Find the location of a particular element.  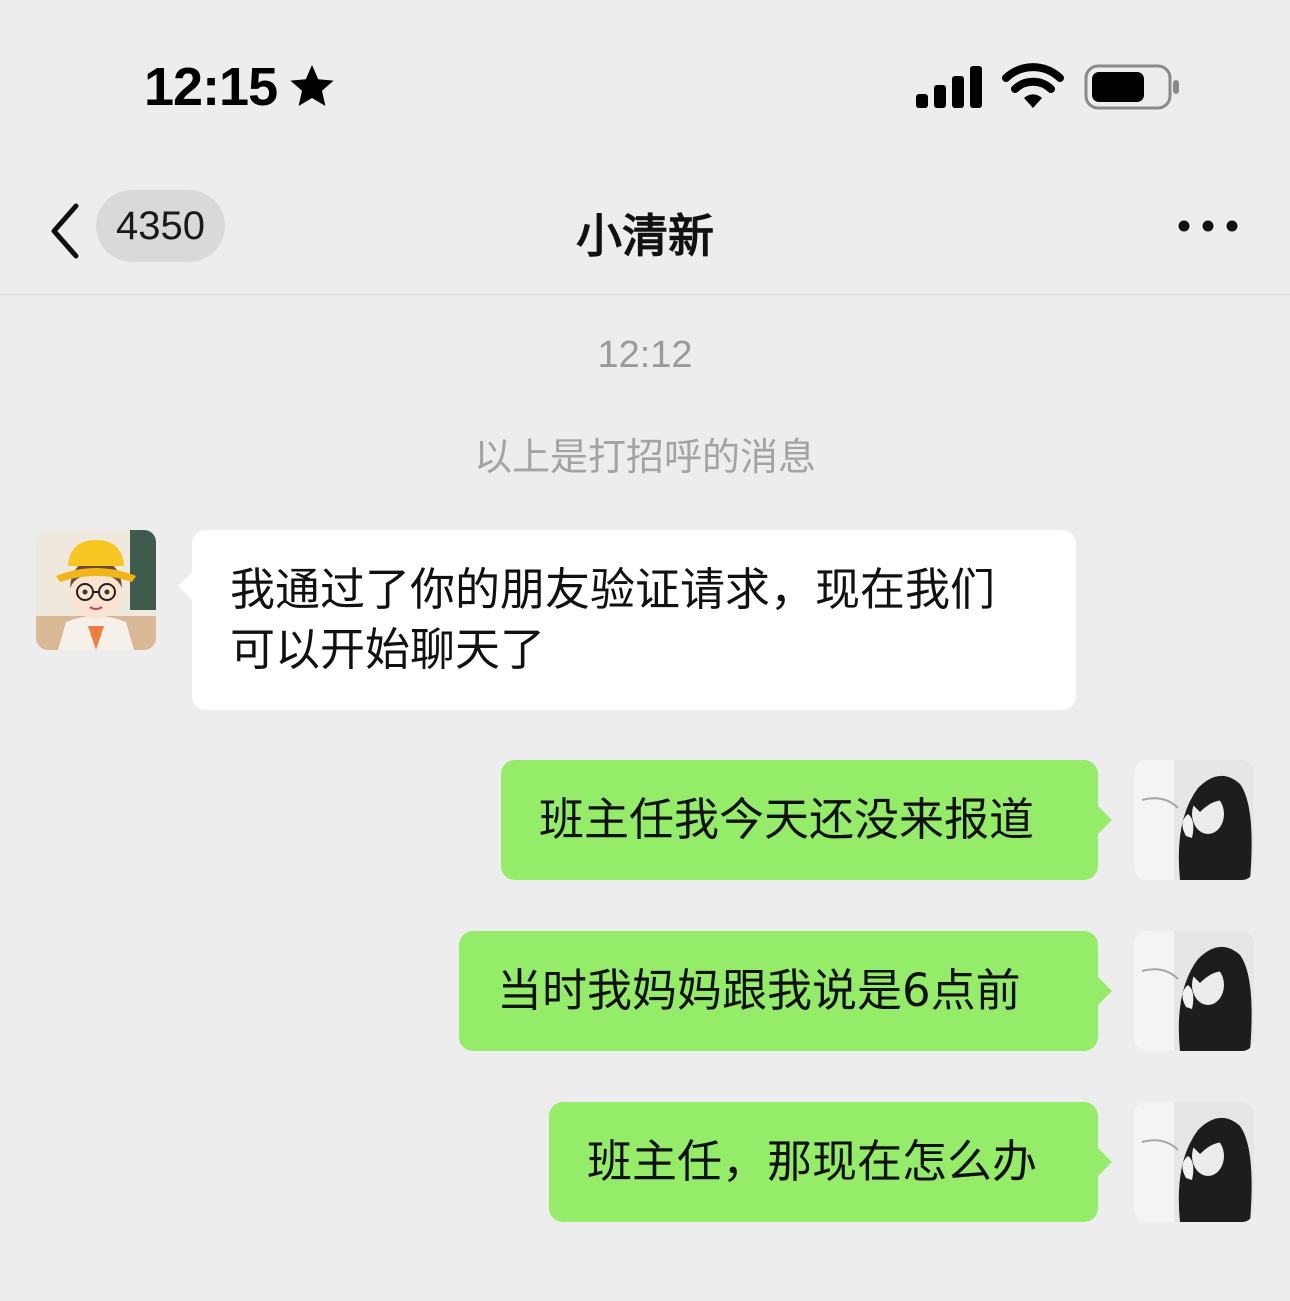

message-text: 班主任我今天还没来报道 is located at coordinates (787, 819).